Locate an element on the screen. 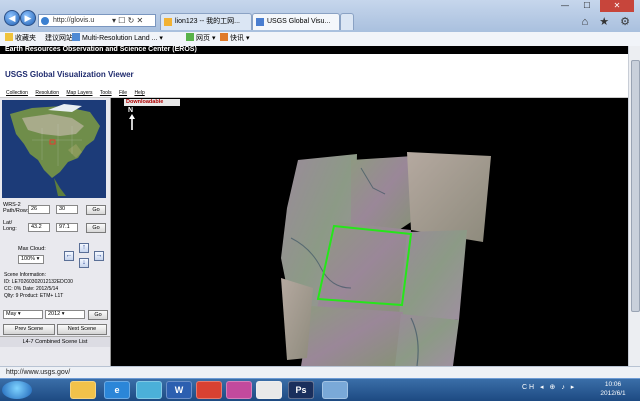  forward-button: ▶ is located at coordinates (28, 18).